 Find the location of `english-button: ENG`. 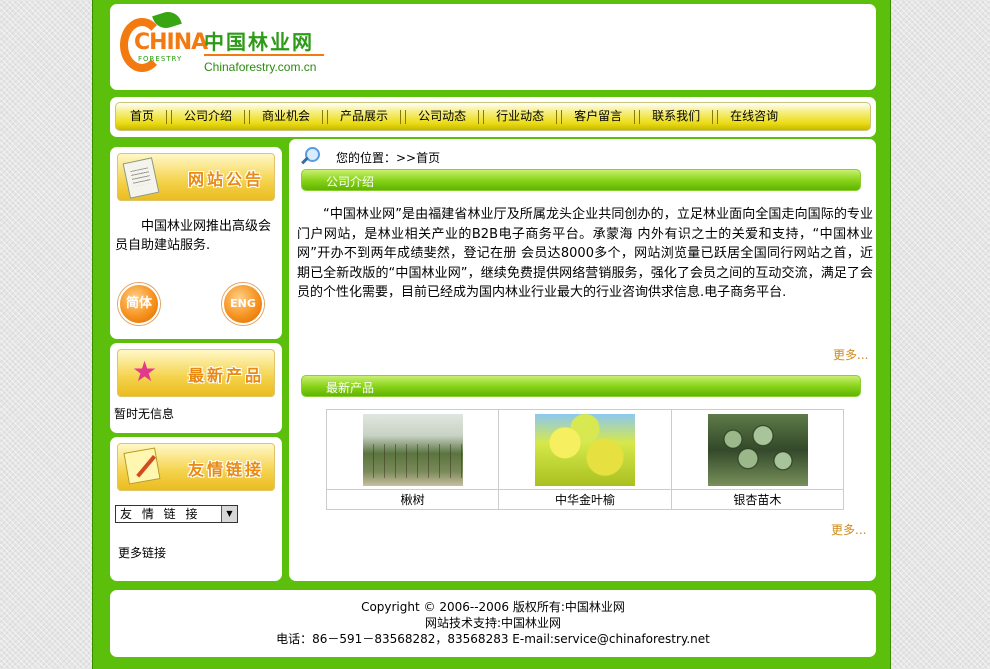

english-button: ENG is located at coordinates (243, 304).